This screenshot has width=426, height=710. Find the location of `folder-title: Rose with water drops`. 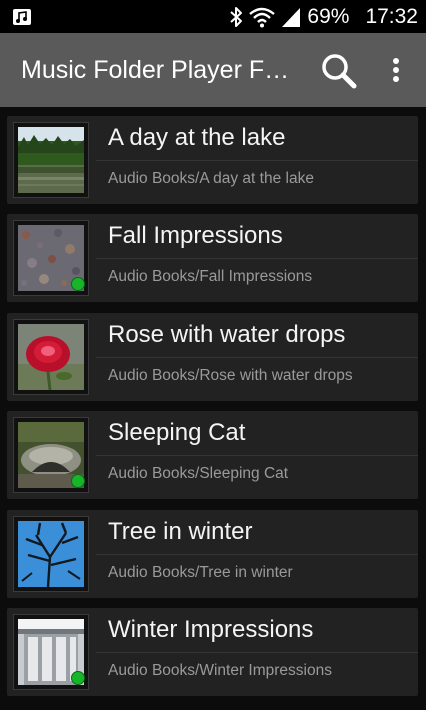

folder-title: Rose with water drops is located at coordinates (227, 334).